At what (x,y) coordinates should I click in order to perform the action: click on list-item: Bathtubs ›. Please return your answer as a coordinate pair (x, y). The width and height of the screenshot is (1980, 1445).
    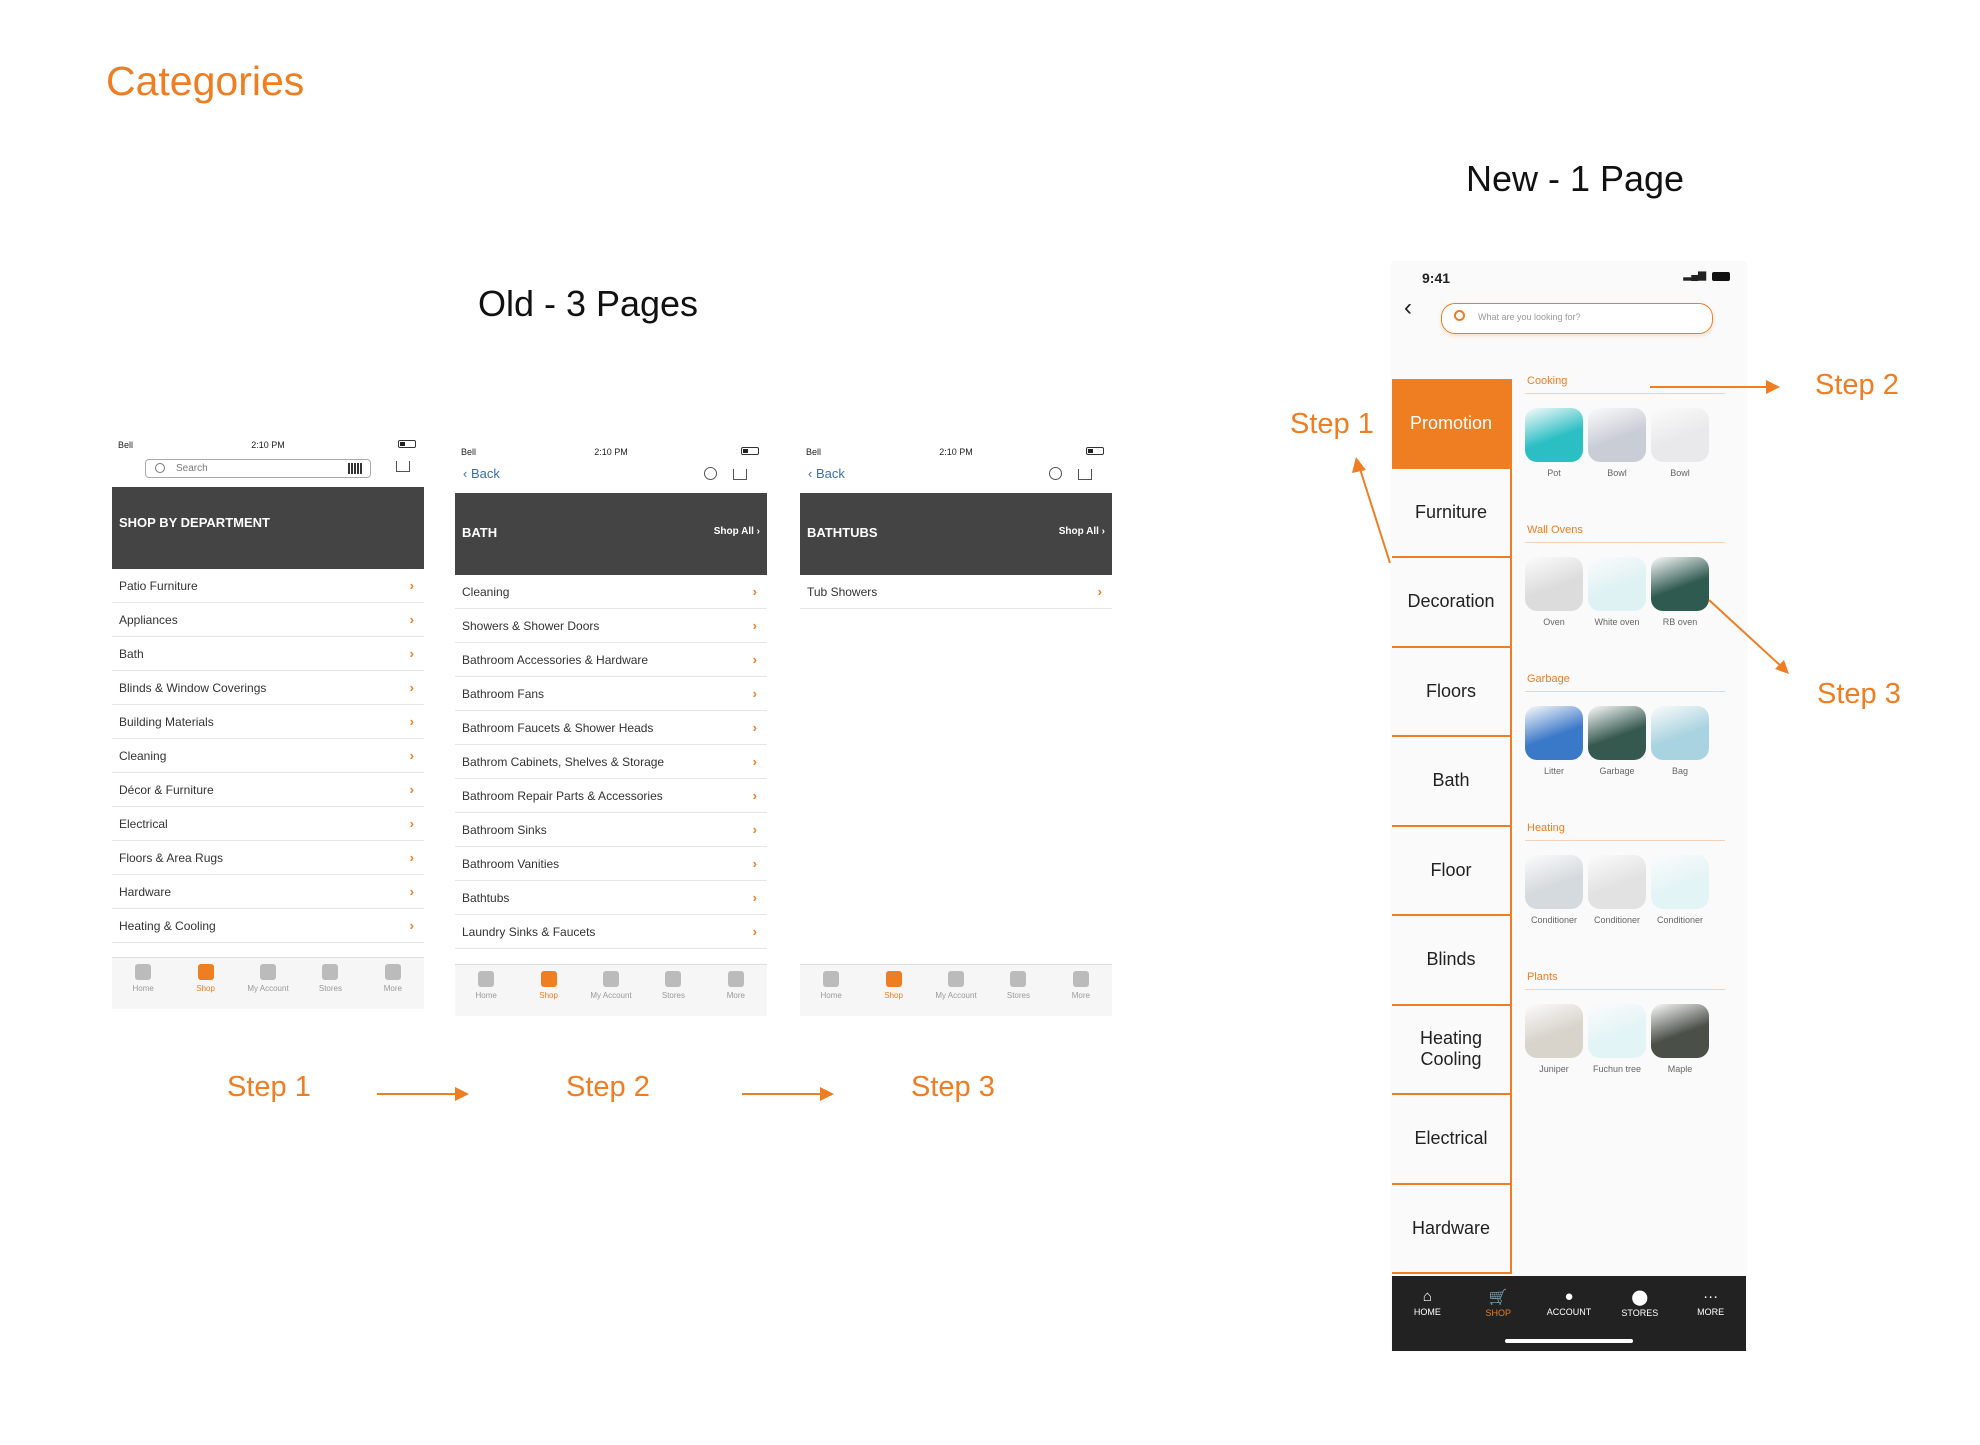
    Looking at the image, I should click on (611, 898).